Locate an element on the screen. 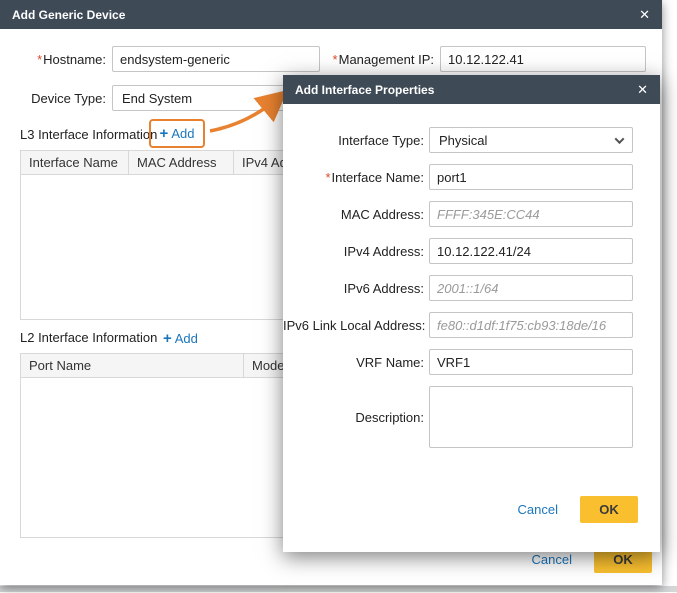 The width and height of the screenshot is (677, 593). ipv6-address-input is located at coordinates (531, 288).